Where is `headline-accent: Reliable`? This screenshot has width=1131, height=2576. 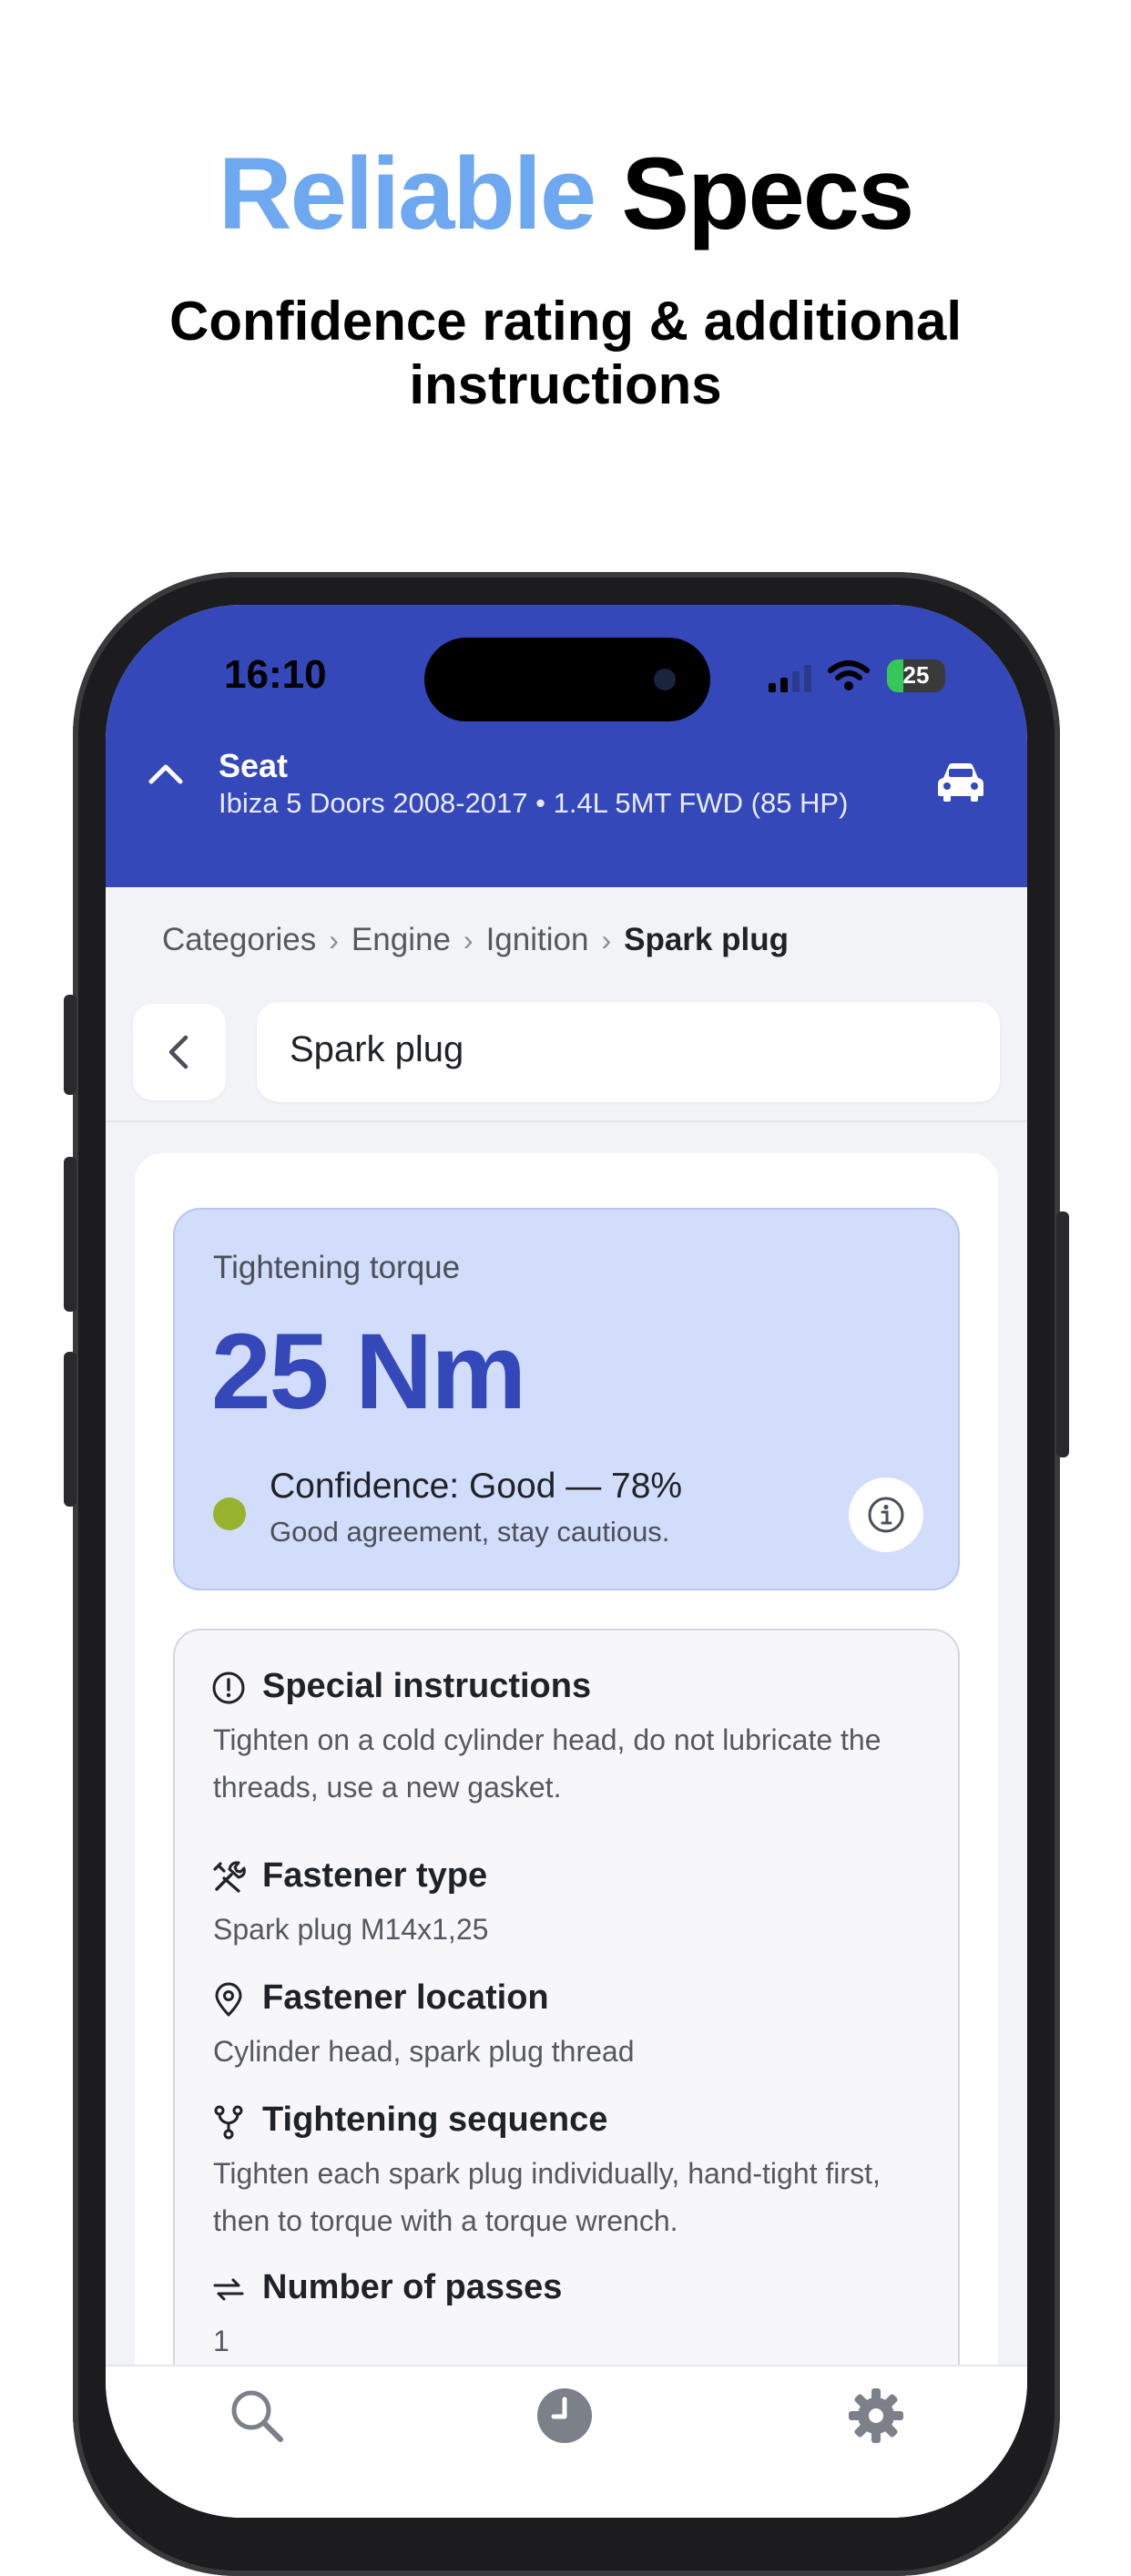 headline-accent: Reliable is located at coordinates (408, 194).